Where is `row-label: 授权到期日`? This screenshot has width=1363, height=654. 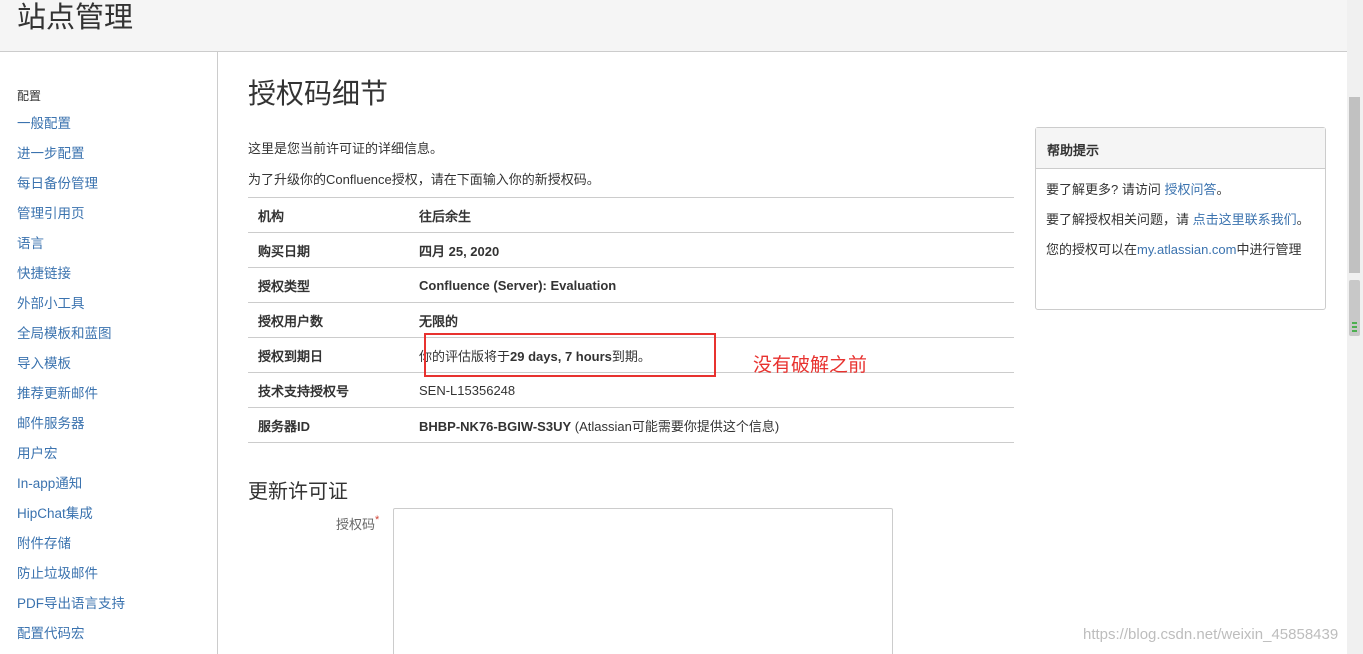
row-label: 授权到期日 is located at coordinates (333, 355).